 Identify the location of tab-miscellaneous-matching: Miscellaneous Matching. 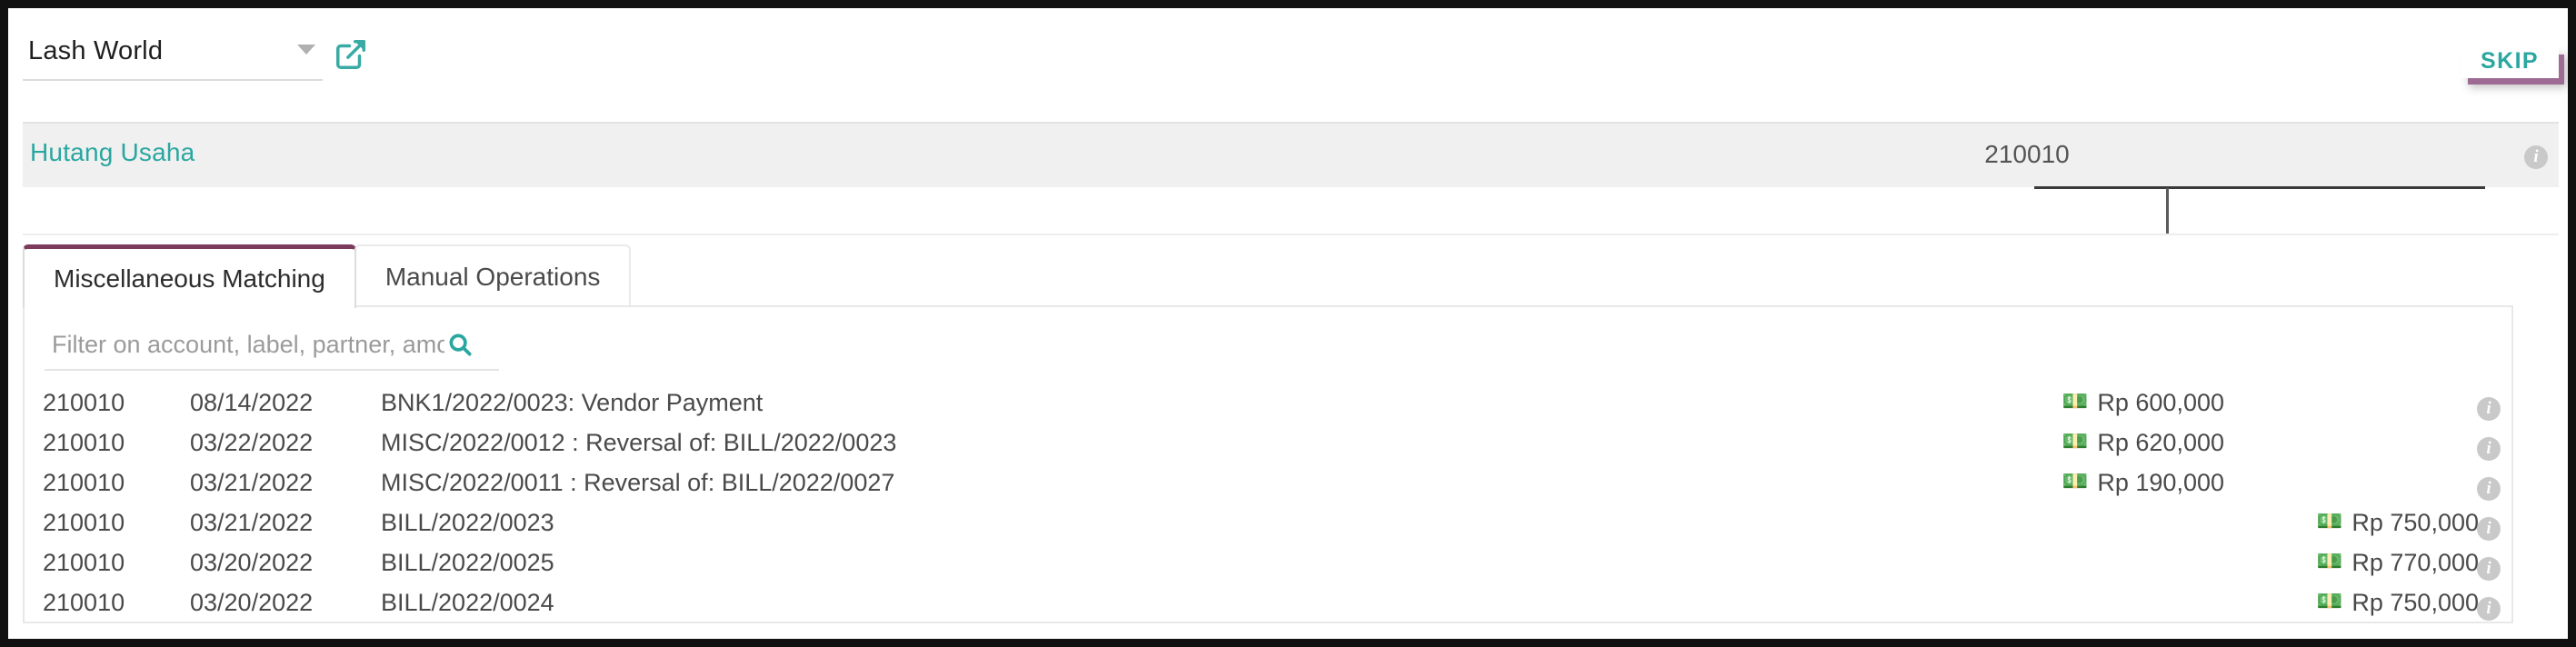
(189, 276).